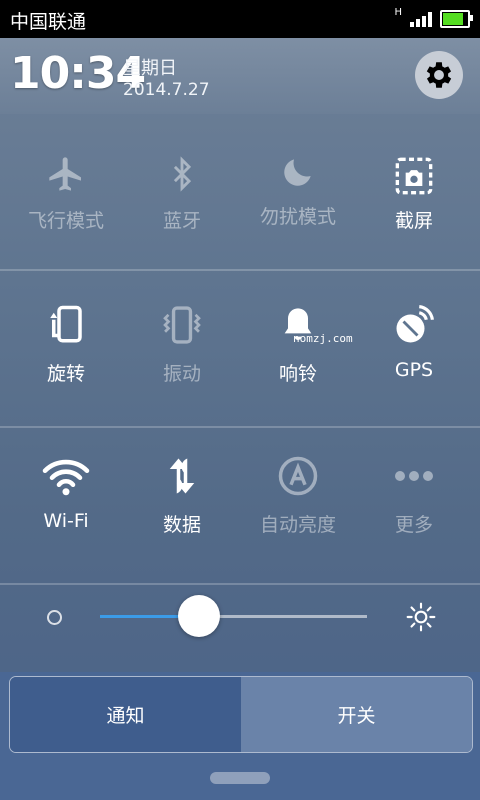  Describe the element at coordinates (414, 176) in the screenshot. I see `screenshot-icon` at that location.